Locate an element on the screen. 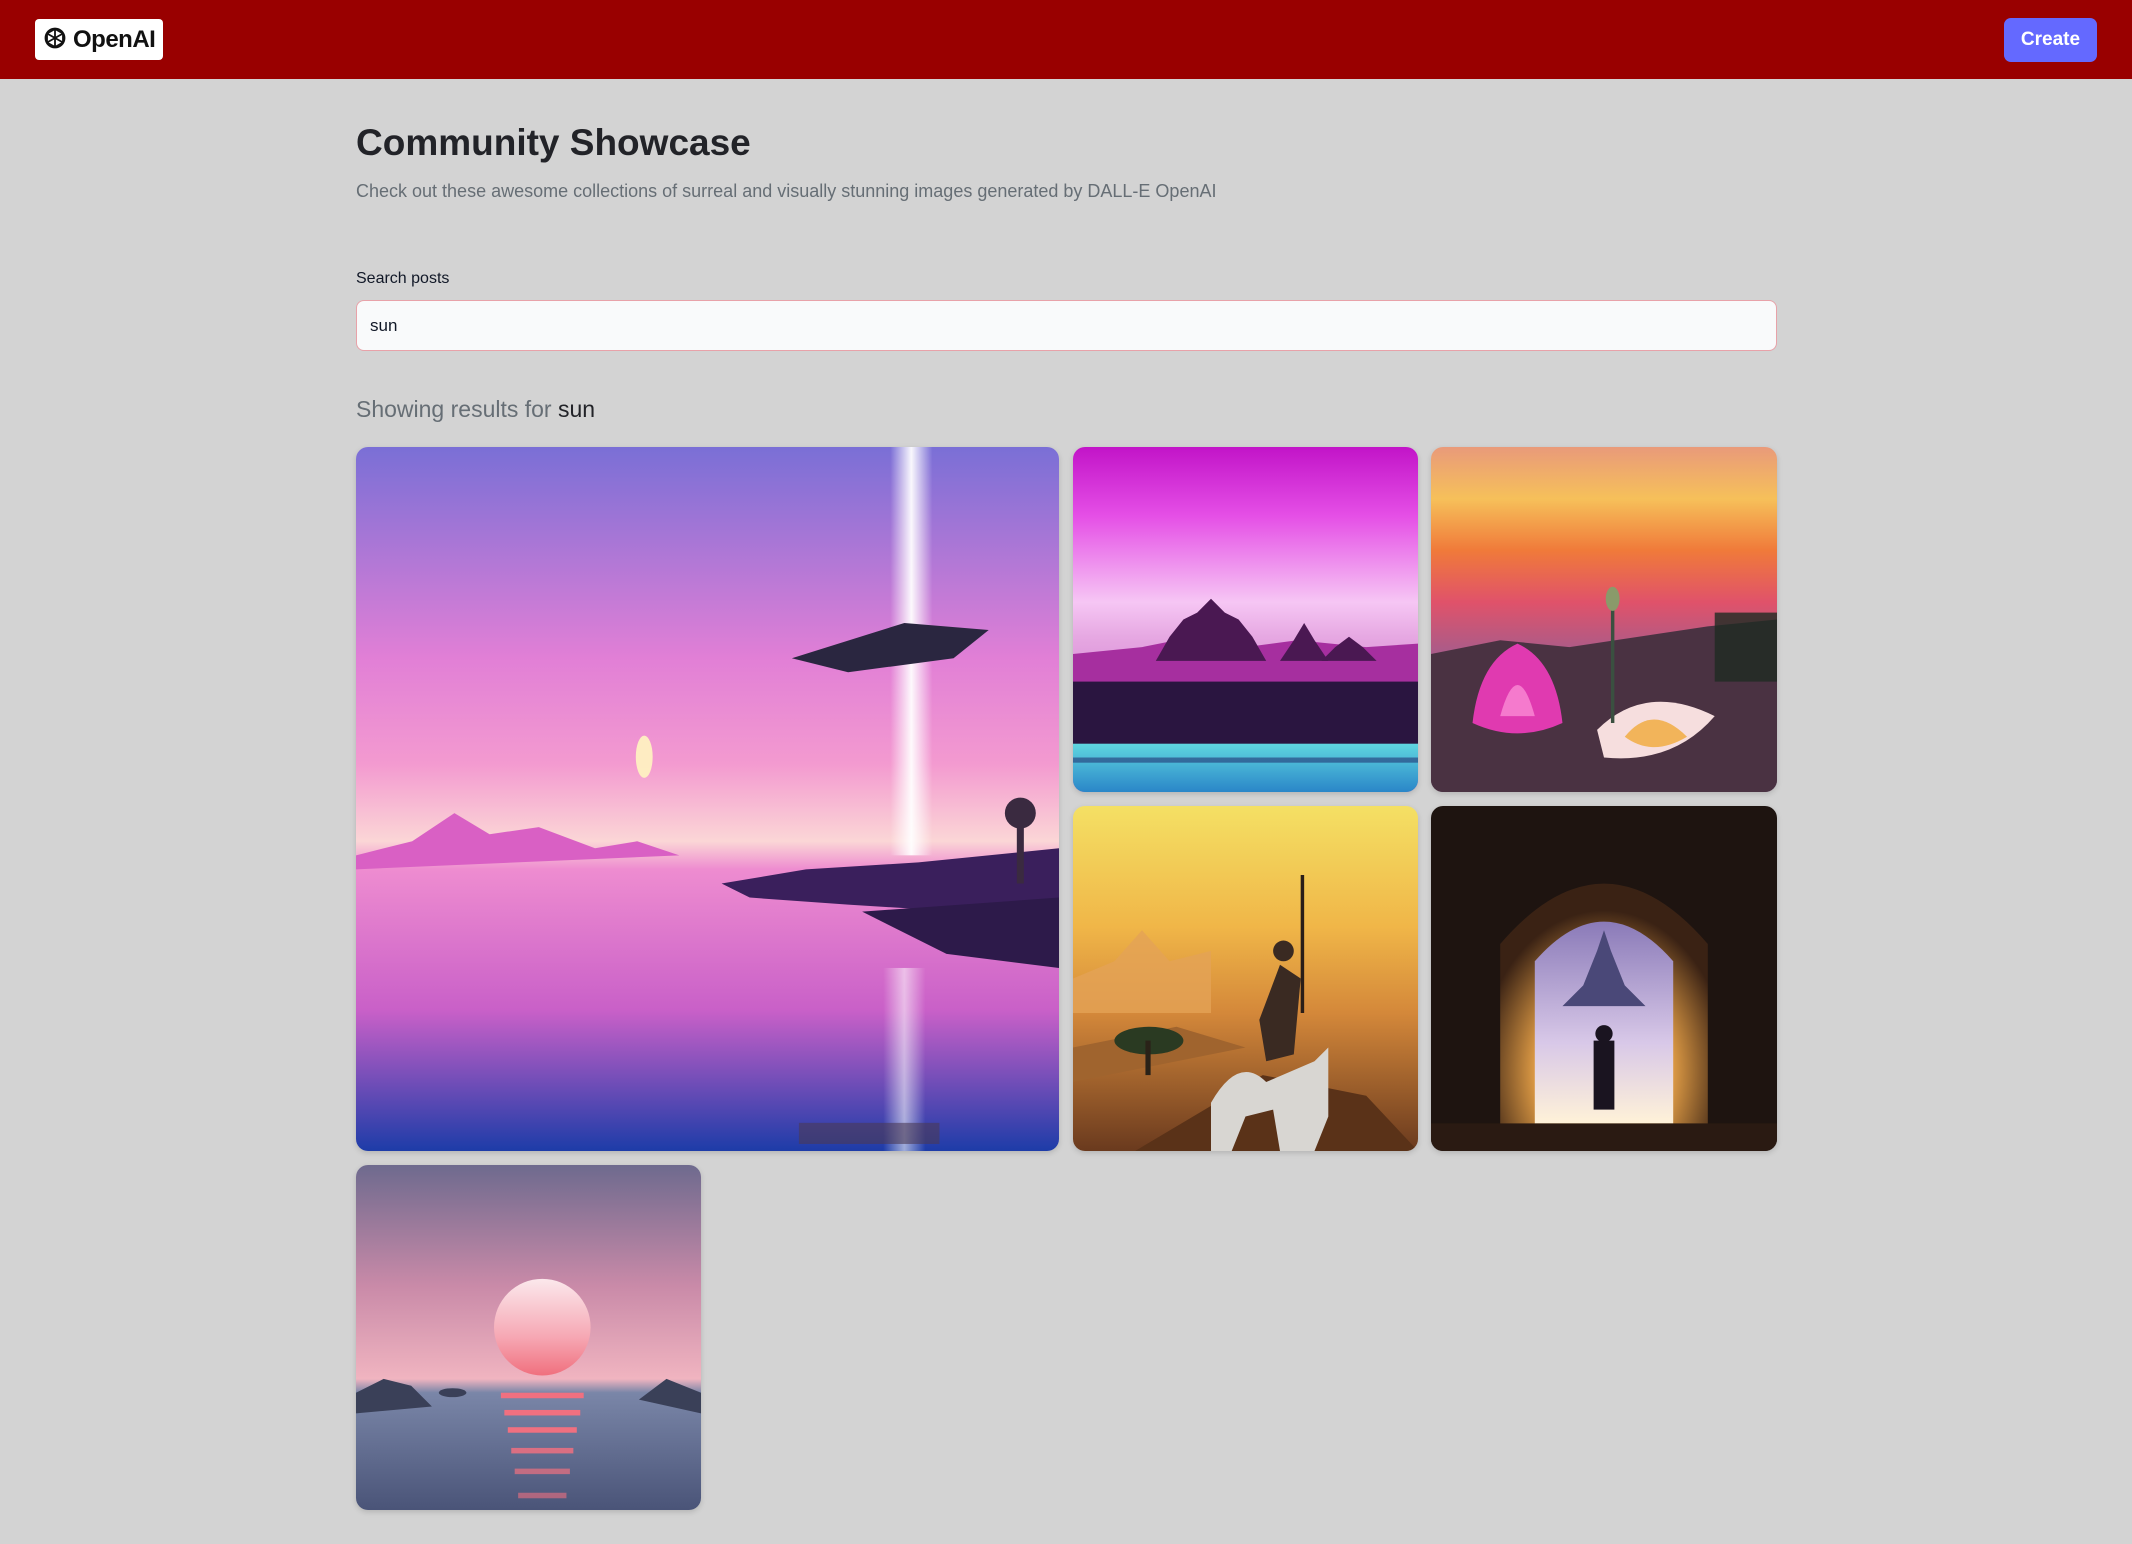 The height and width of the screenshot is (1544, 2132). openai-knot-icon is located at coordinates (55, 37).